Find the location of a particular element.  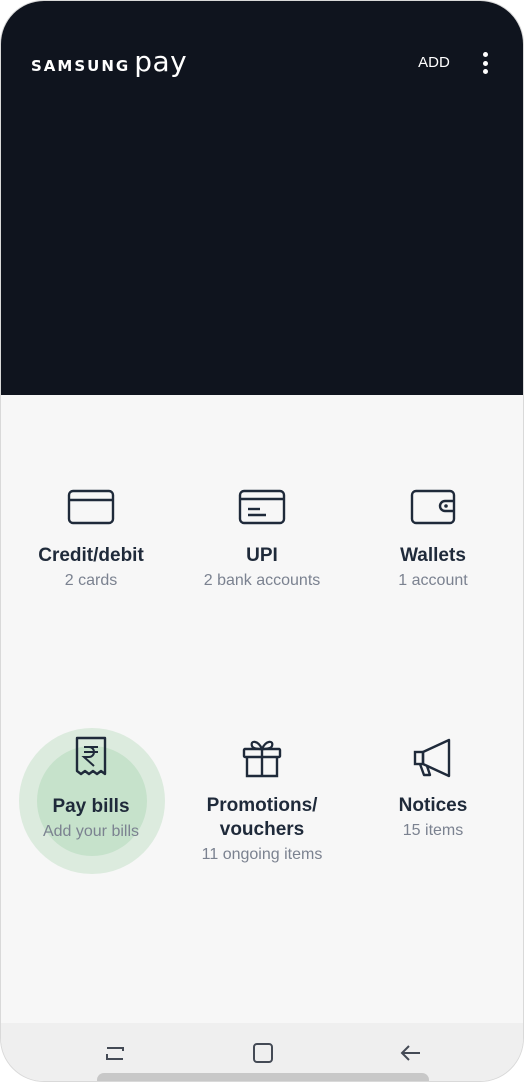

tile-credit-debit: Credit/debit 2 cards is located at coordinates (91, 540).